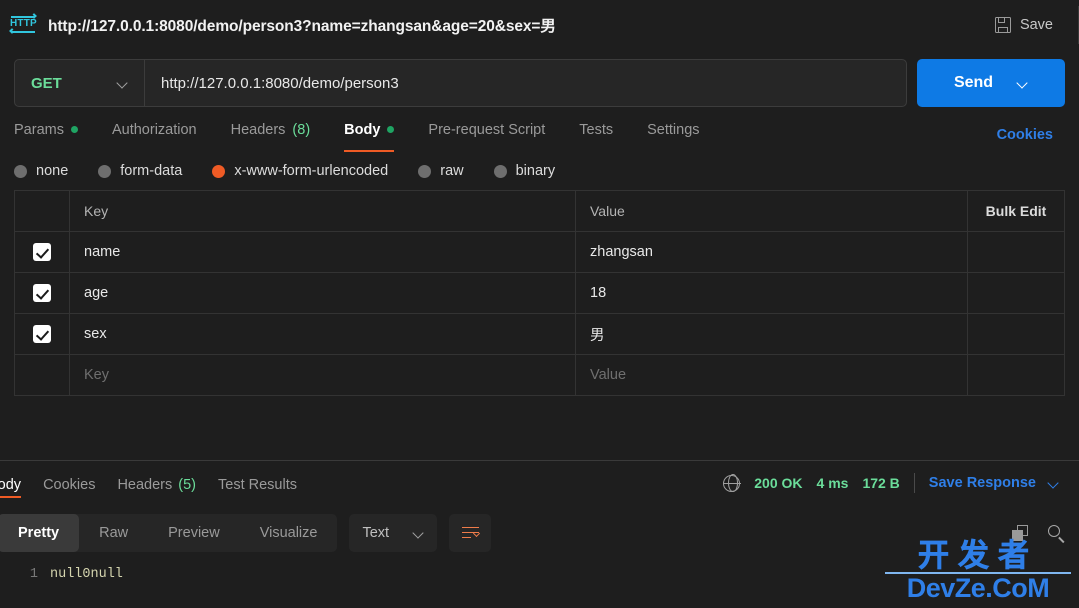 The width and height of the screenshot is (1079, 608). What do you see at coordinates (46, 83) in the screenshot?
I see `method-label: GET` at bounding box center [46, 83].